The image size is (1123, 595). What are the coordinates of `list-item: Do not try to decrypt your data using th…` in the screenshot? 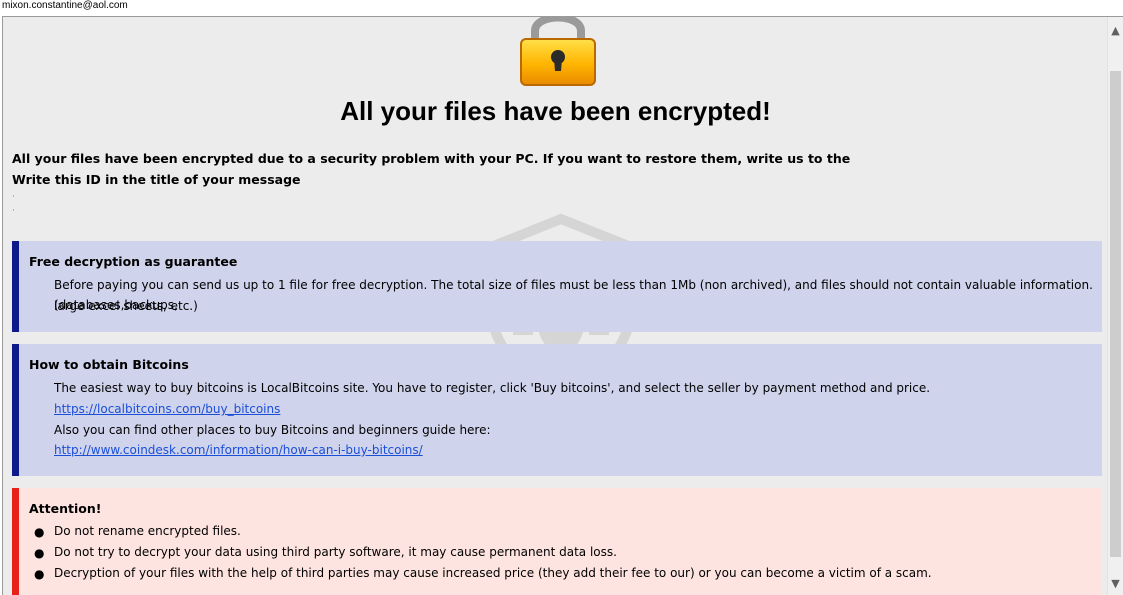 It's located at (335, 552).